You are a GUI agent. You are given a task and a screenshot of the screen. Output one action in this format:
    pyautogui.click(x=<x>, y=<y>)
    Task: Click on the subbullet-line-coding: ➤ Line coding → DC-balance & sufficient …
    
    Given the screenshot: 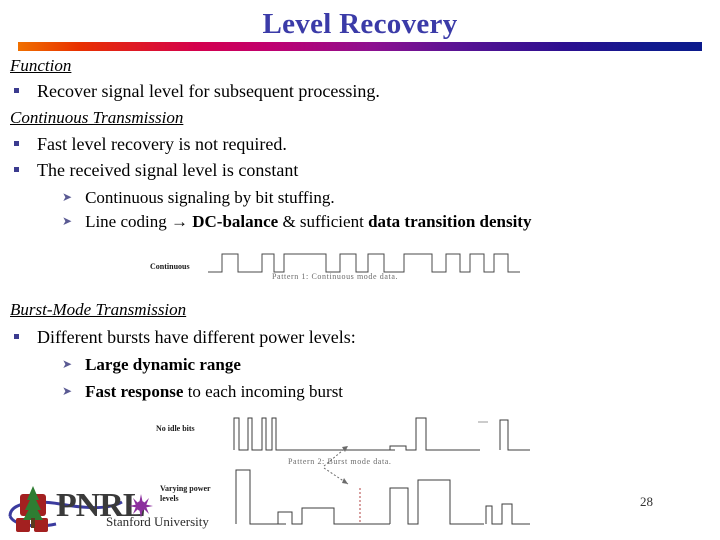 What is the action you would take?
    pyautogui.click(x=296, y=221)
    